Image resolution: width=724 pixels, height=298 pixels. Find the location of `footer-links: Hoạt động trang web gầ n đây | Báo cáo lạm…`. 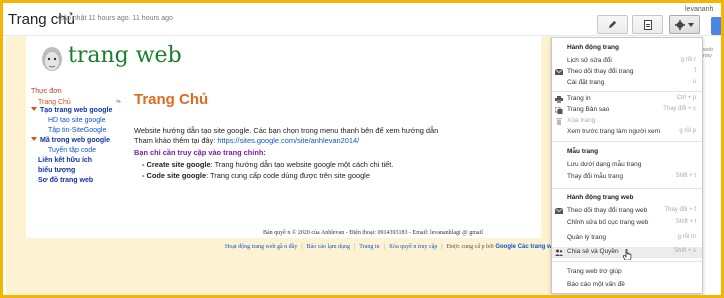

footer-links: Hoạt động trang web gầ n đây | Báo cáo lạm… is located at coordinates (392, 247).